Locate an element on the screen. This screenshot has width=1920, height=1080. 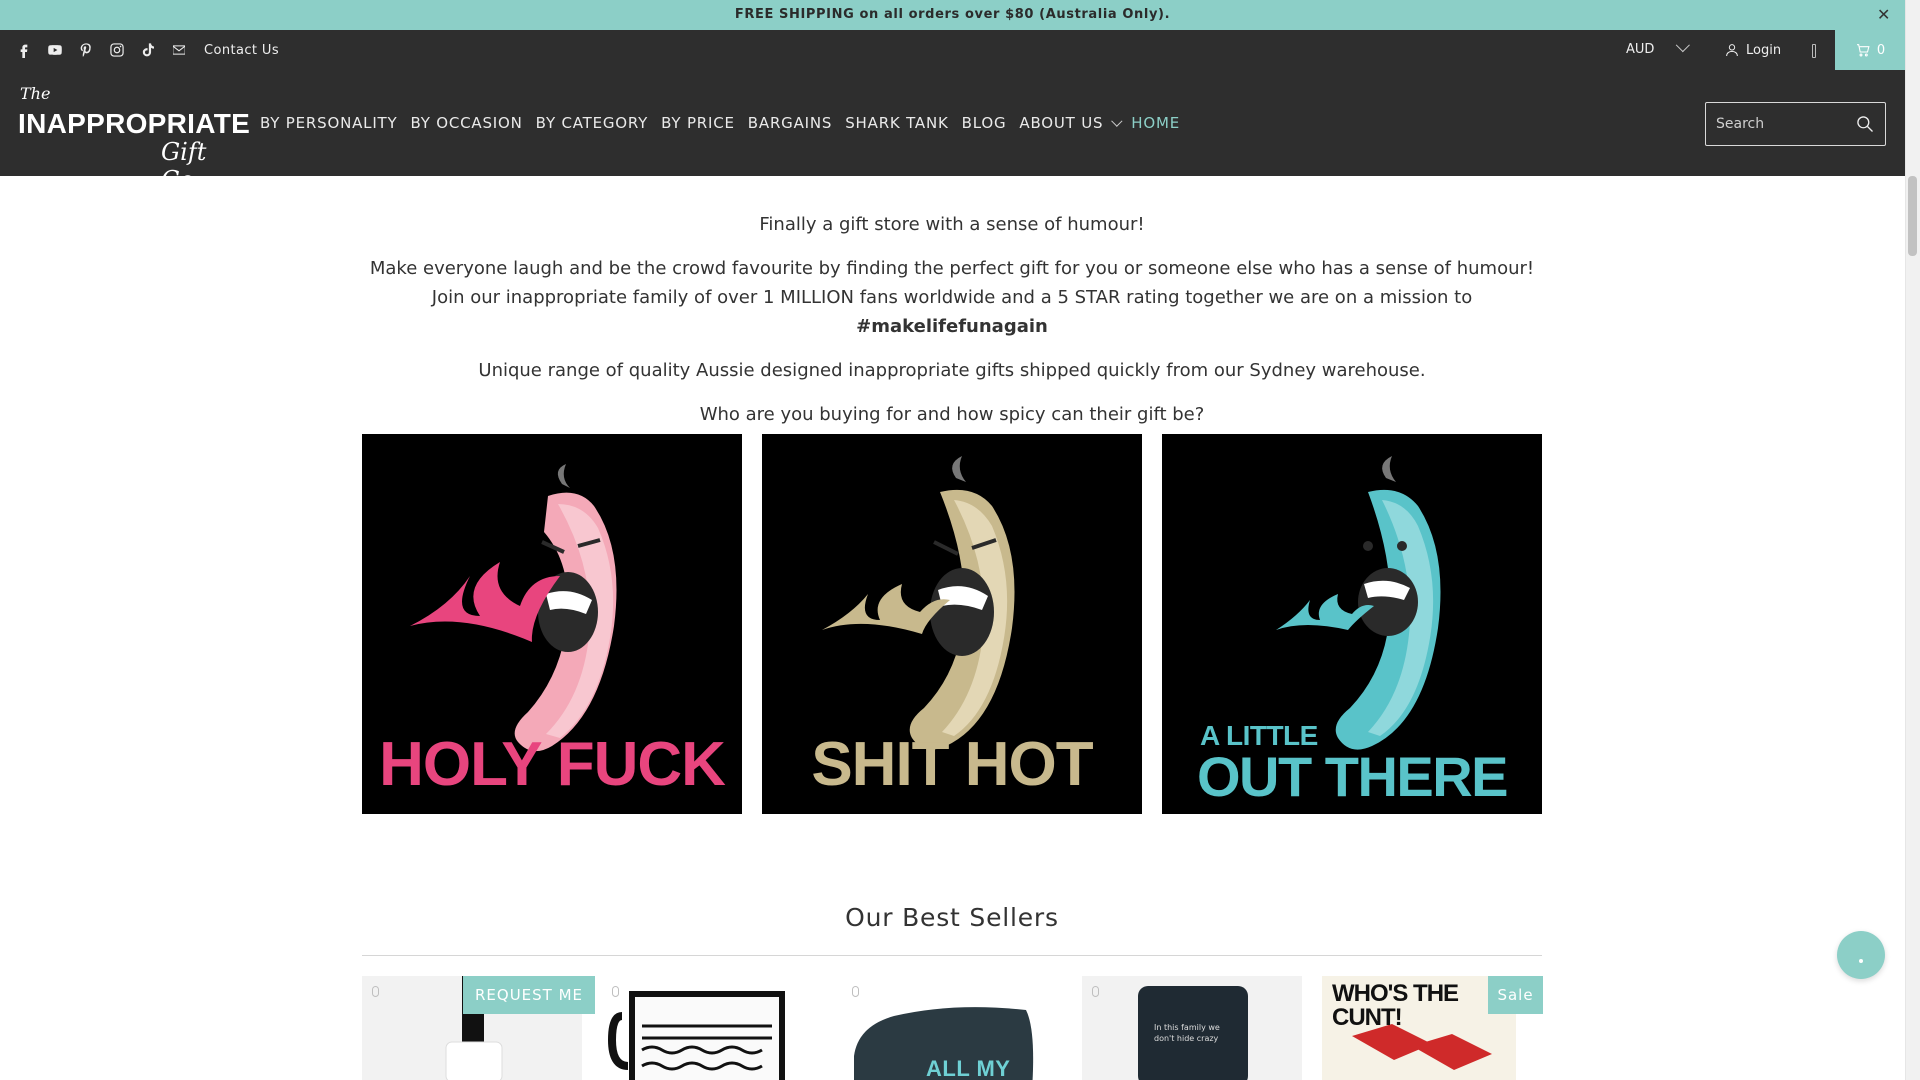
bag-print: ALL MY is located at coordinates (968, 1068).